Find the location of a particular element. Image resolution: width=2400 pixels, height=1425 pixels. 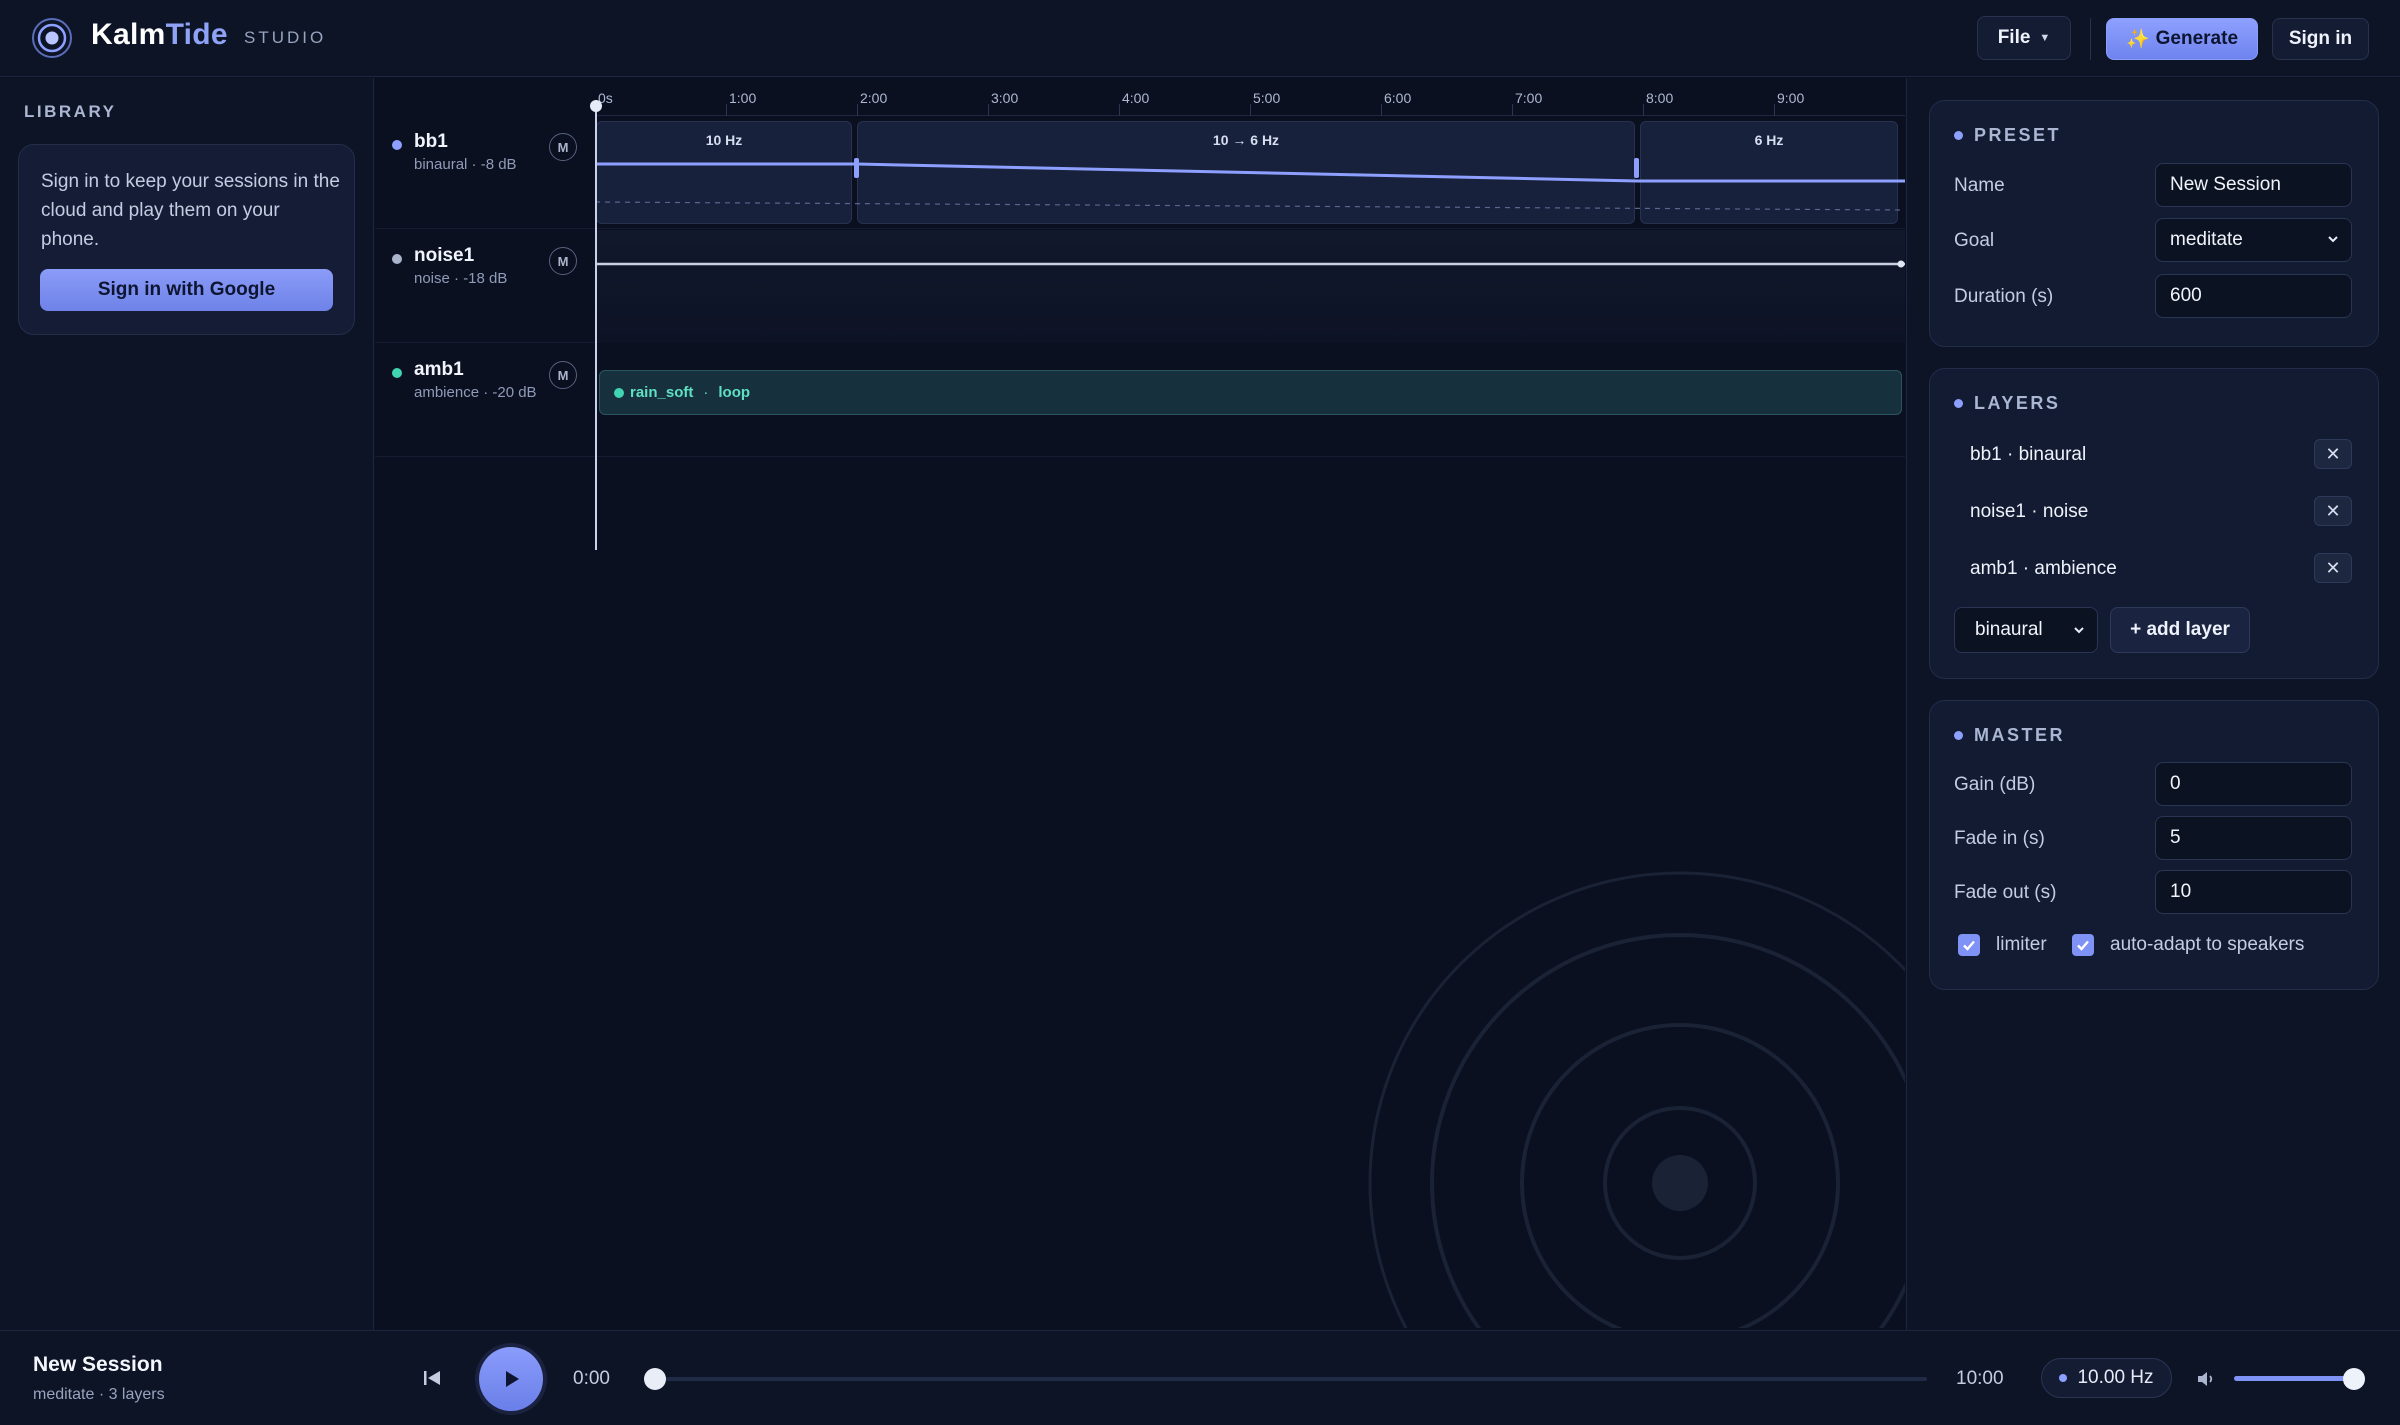

duration-input is located at coordinates (2253, 296).